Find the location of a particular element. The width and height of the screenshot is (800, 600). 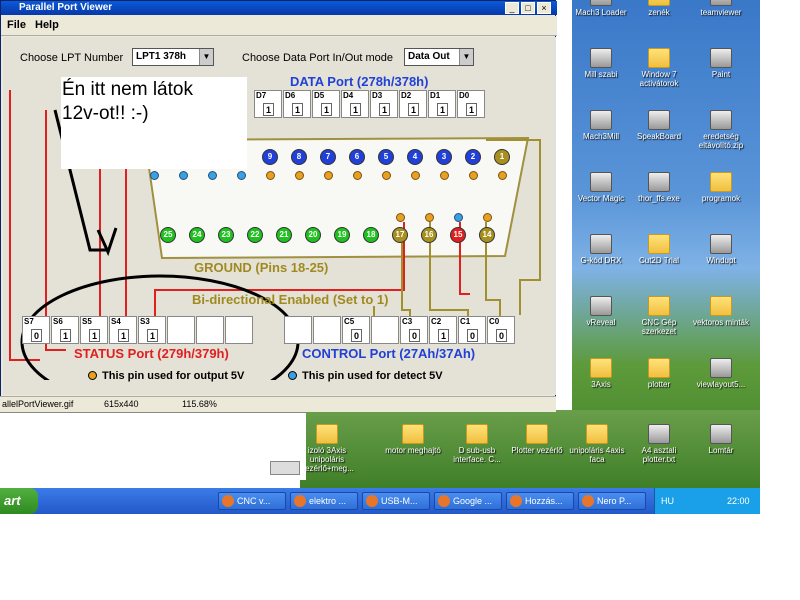

control-bit-cell: C5 0 is located at coordinates (356, 330).